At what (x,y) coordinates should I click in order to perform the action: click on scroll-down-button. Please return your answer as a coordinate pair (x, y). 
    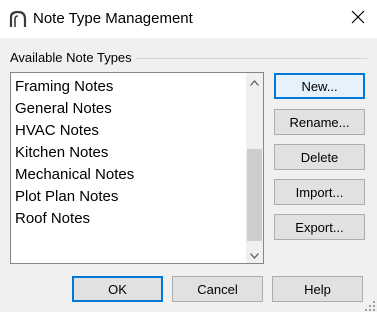
    Looking at the image, I should click on (254, 254).